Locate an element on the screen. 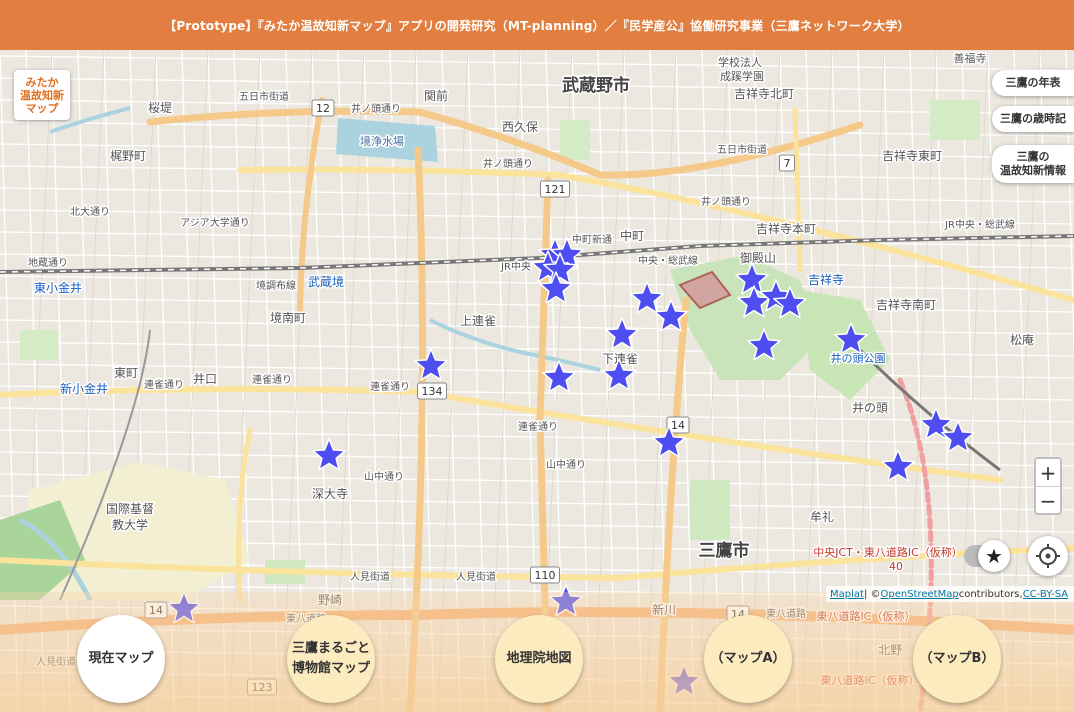 This screenshot has width=1074, height=712. attribution-text: contributors, is located at coordinates (990, 594).